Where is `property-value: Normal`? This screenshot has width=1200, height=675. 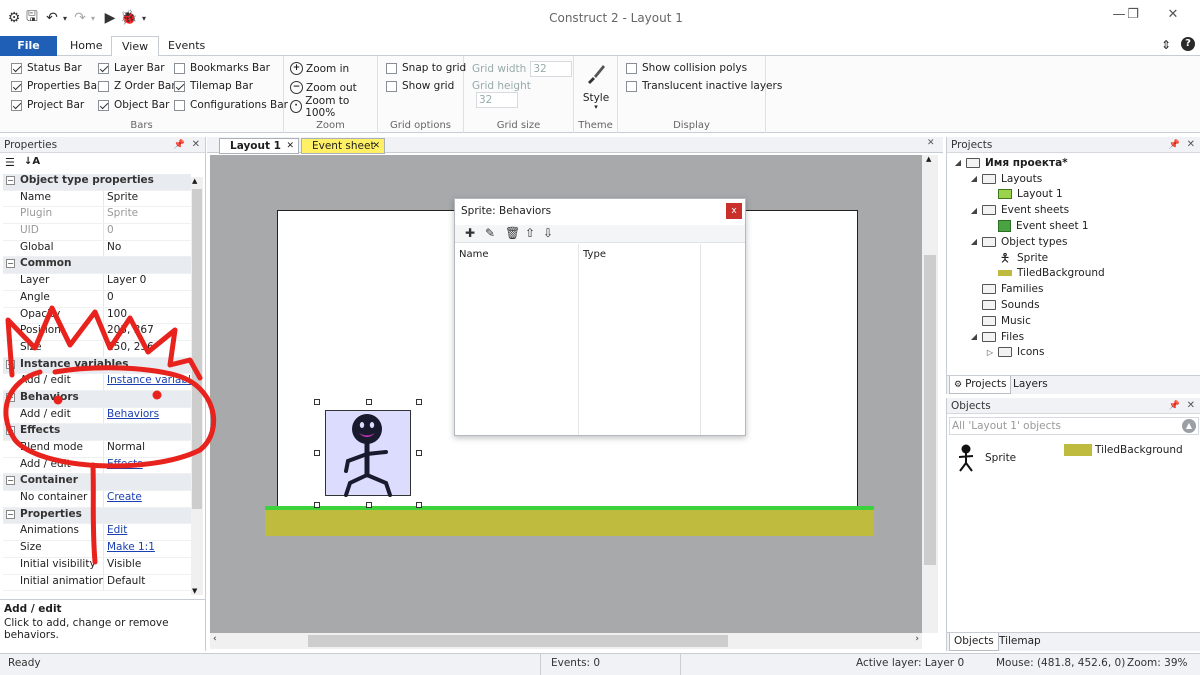 property-value: Normal is located at coordinates (147, 449).